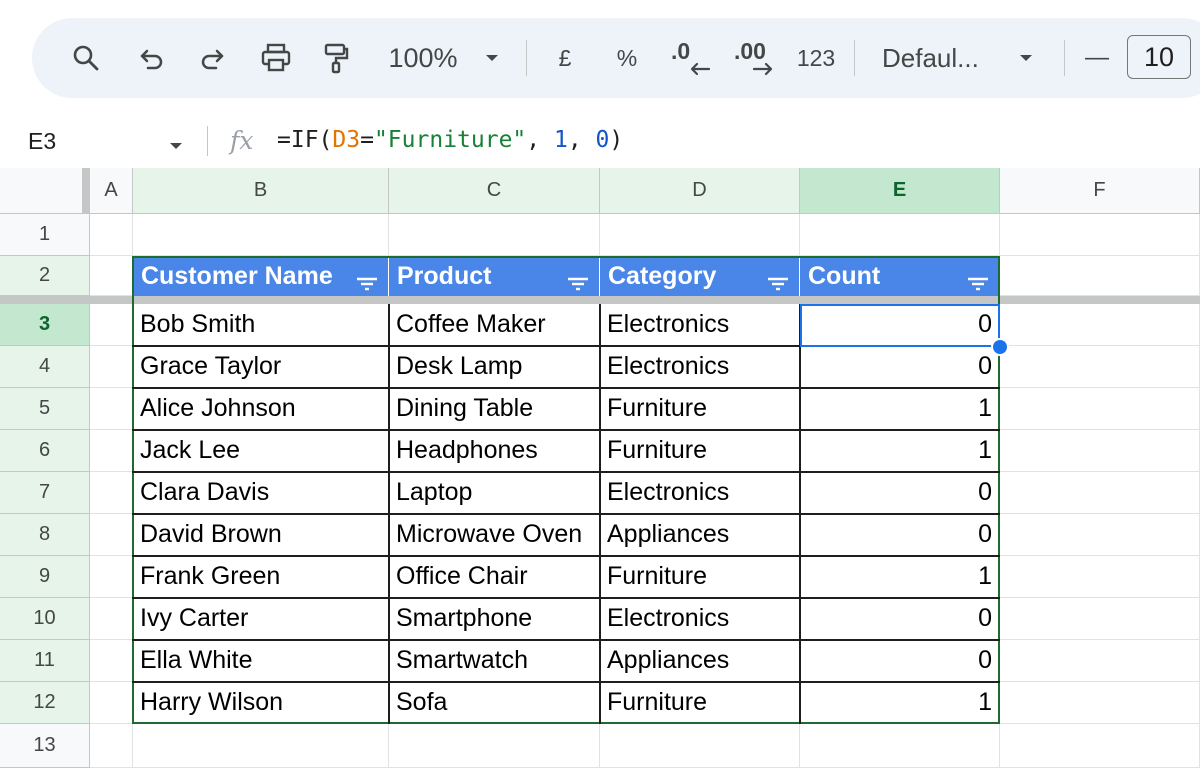  What do you see at coordinates (494, 367) in the screenshot?
I see `table-cell: Desk Lamp` at bounding box center [494, 367].